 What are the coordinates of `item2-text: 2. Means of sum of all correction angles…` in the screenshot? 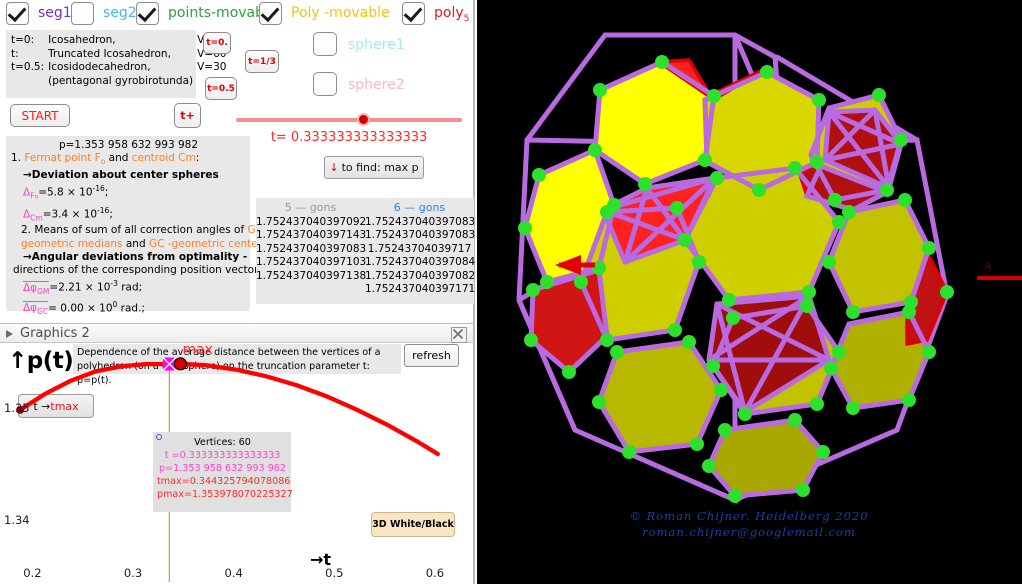 It's located at (134, 230).